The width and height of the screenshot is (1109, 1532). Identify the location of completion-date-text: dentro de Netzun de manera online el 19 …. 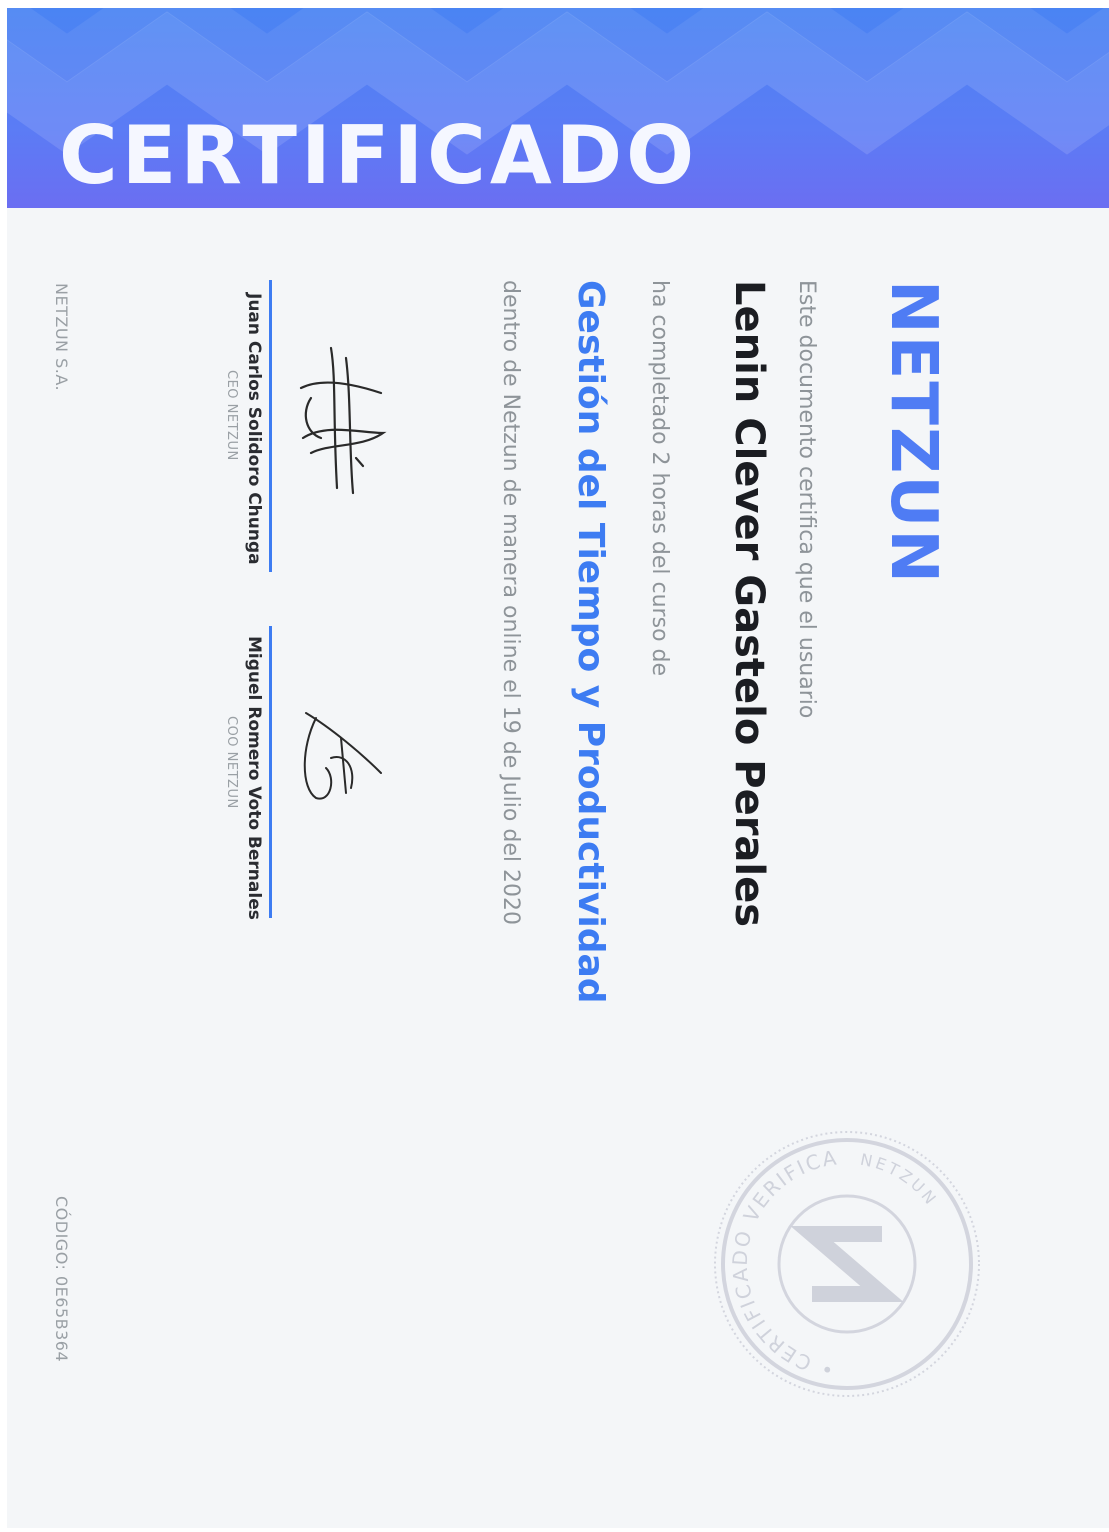
(510, 602).